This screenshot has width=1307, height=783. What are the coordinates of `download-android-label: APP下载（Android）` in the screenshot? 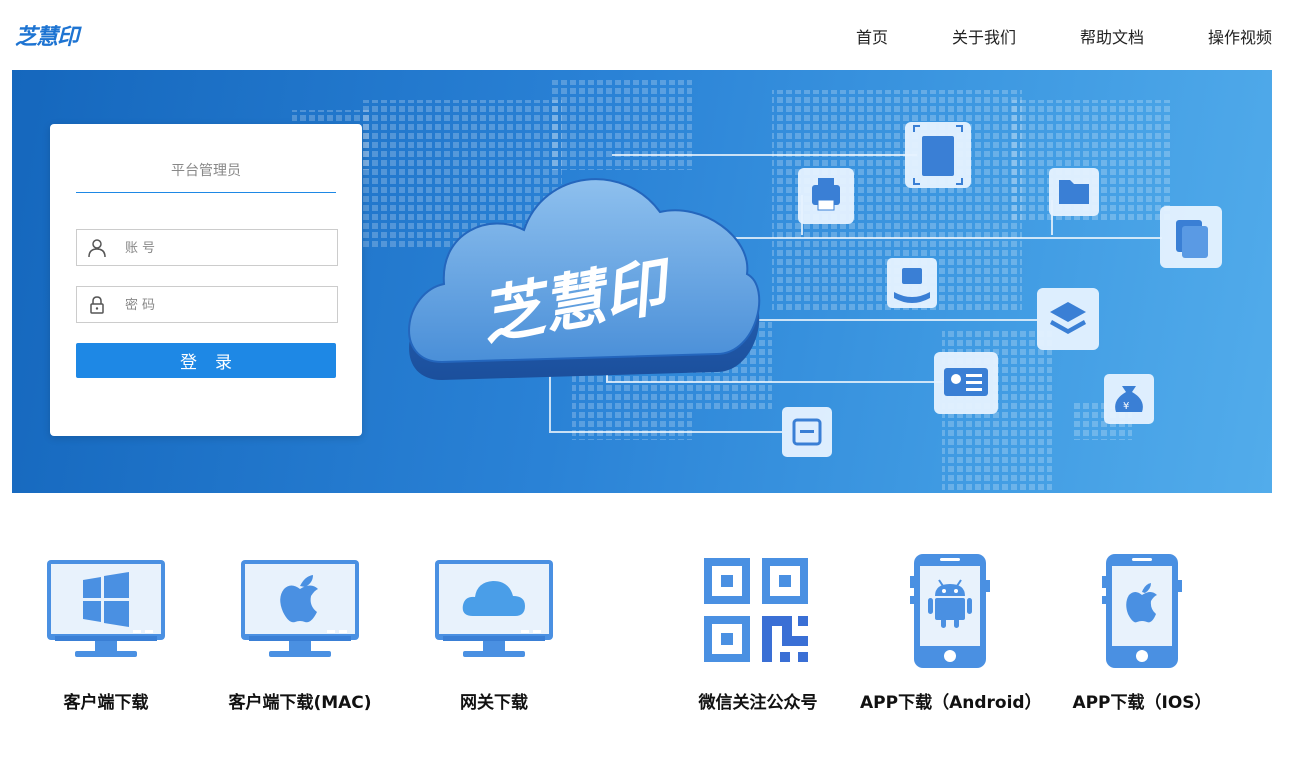 It's located at (951, 703).